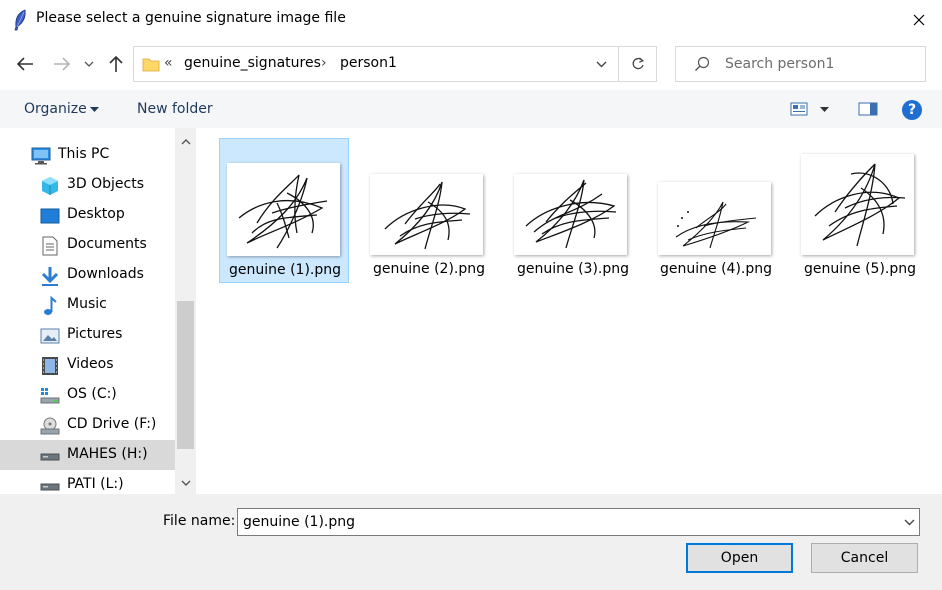 The image size is (942, 590). What do you see at coordinates (185, 375) in the screenshot?
I see `scrollbar-thumb` at bounding box center [185, 375].